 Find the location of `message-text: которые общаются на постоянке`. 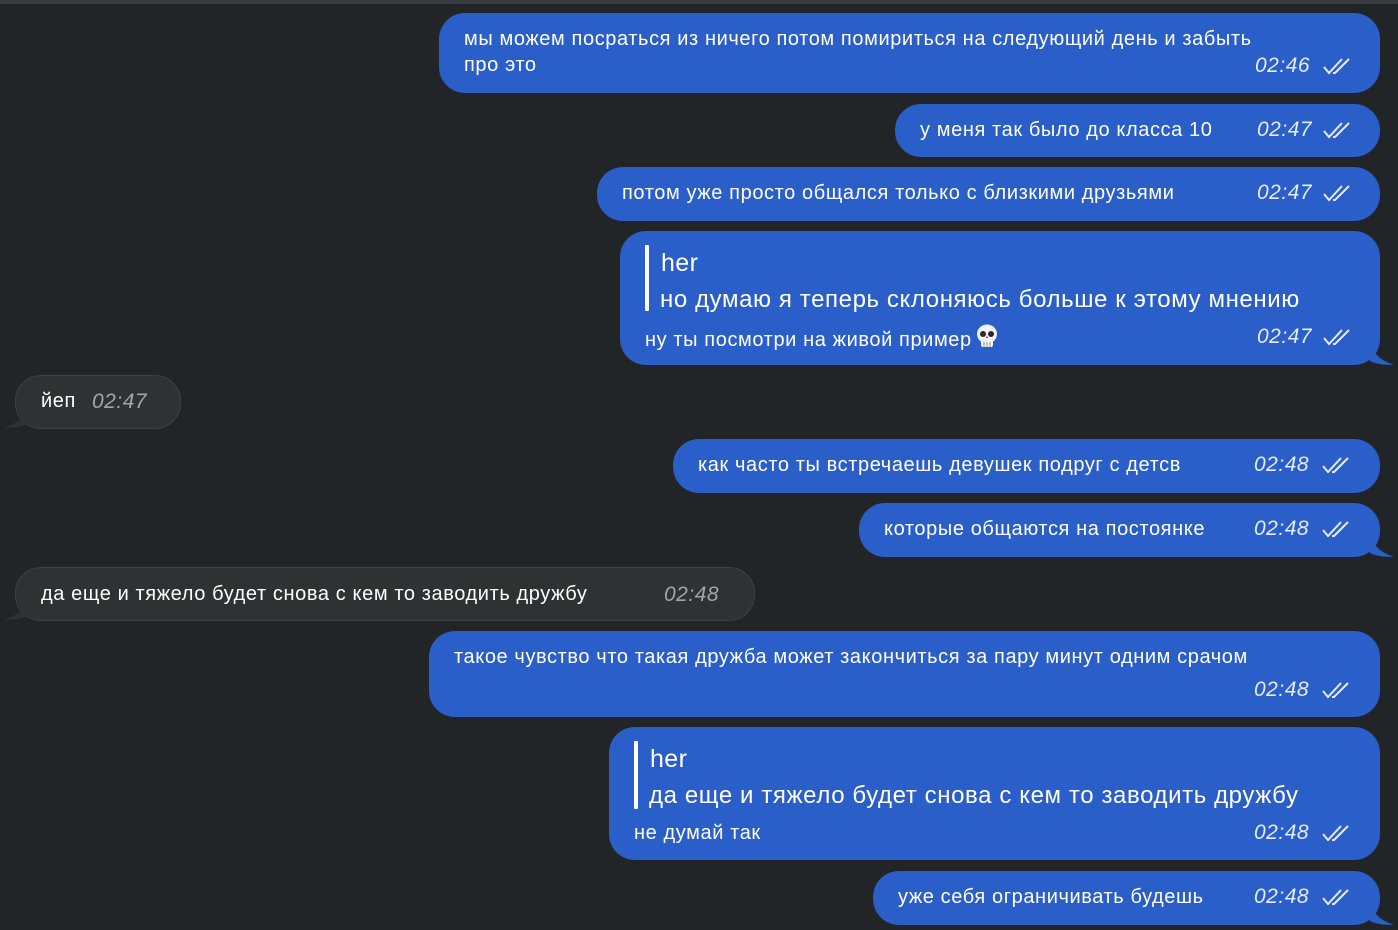

message-text: которые общаются на постоянке is located at coordinates (1045, 529).